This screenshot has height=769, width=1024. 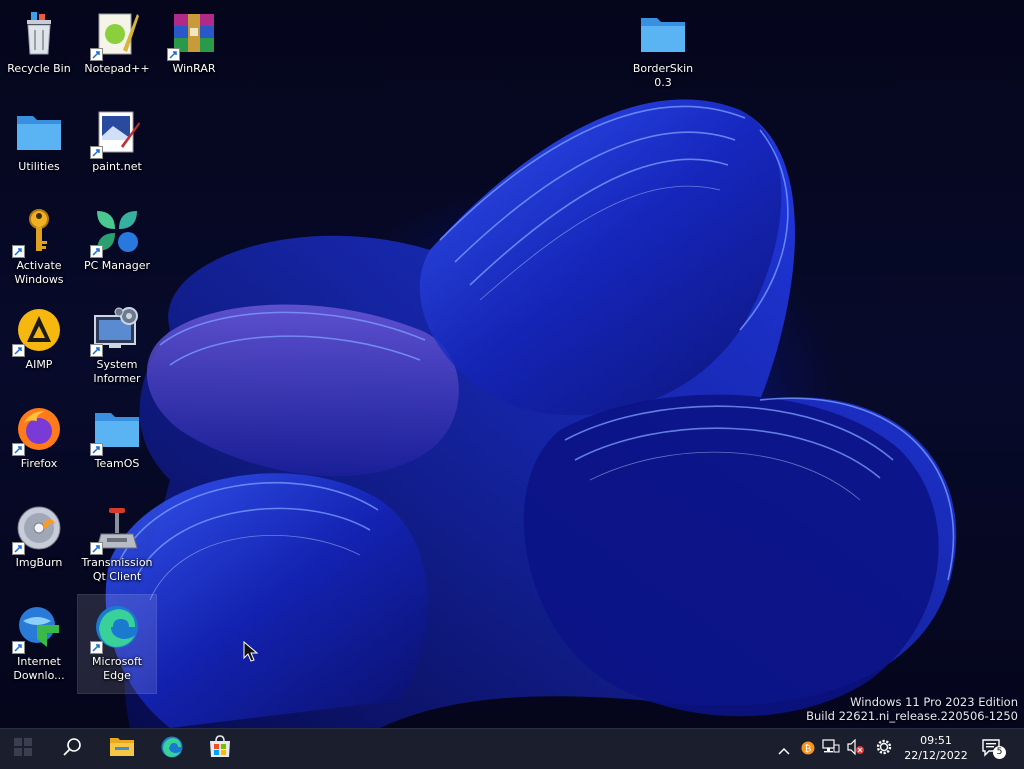 I want to click on desktop-icon-activate-windows: Activate Windows, so click(x=39, y=248).